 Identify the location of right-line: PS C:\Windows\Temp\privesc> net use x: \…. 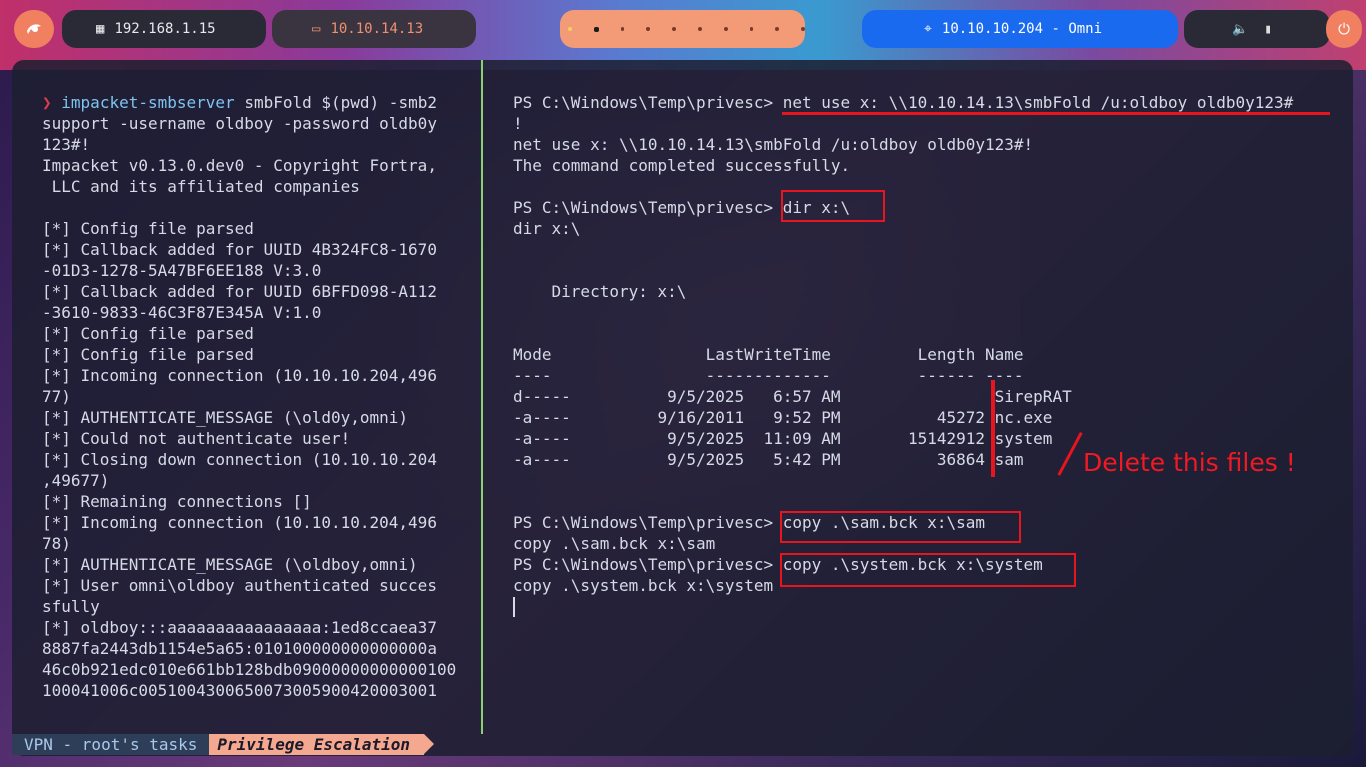
(903, 102).